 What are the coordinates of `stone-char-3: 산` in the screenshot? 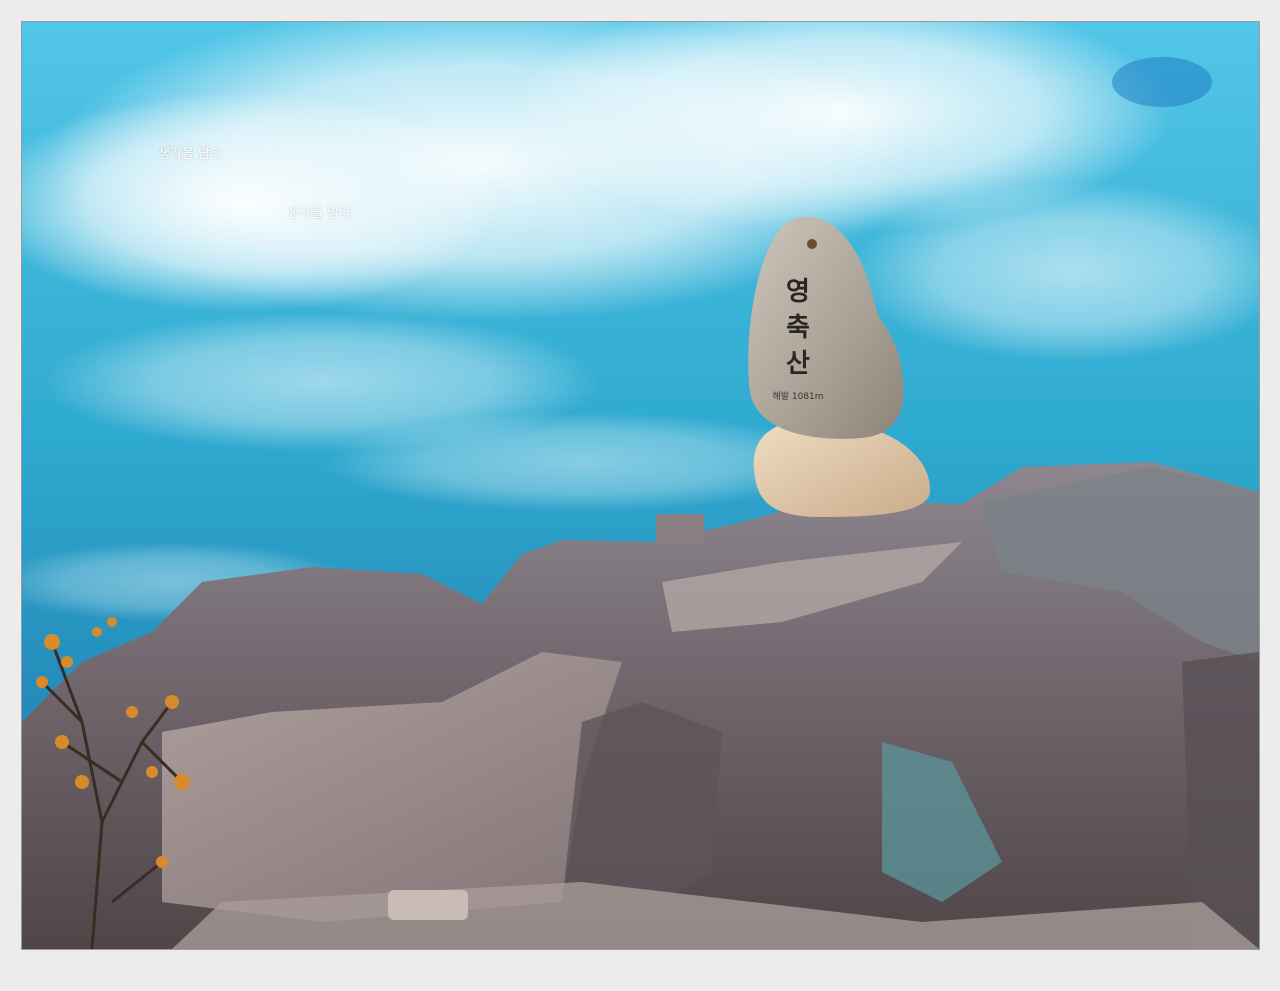 It's located at (798, 364).